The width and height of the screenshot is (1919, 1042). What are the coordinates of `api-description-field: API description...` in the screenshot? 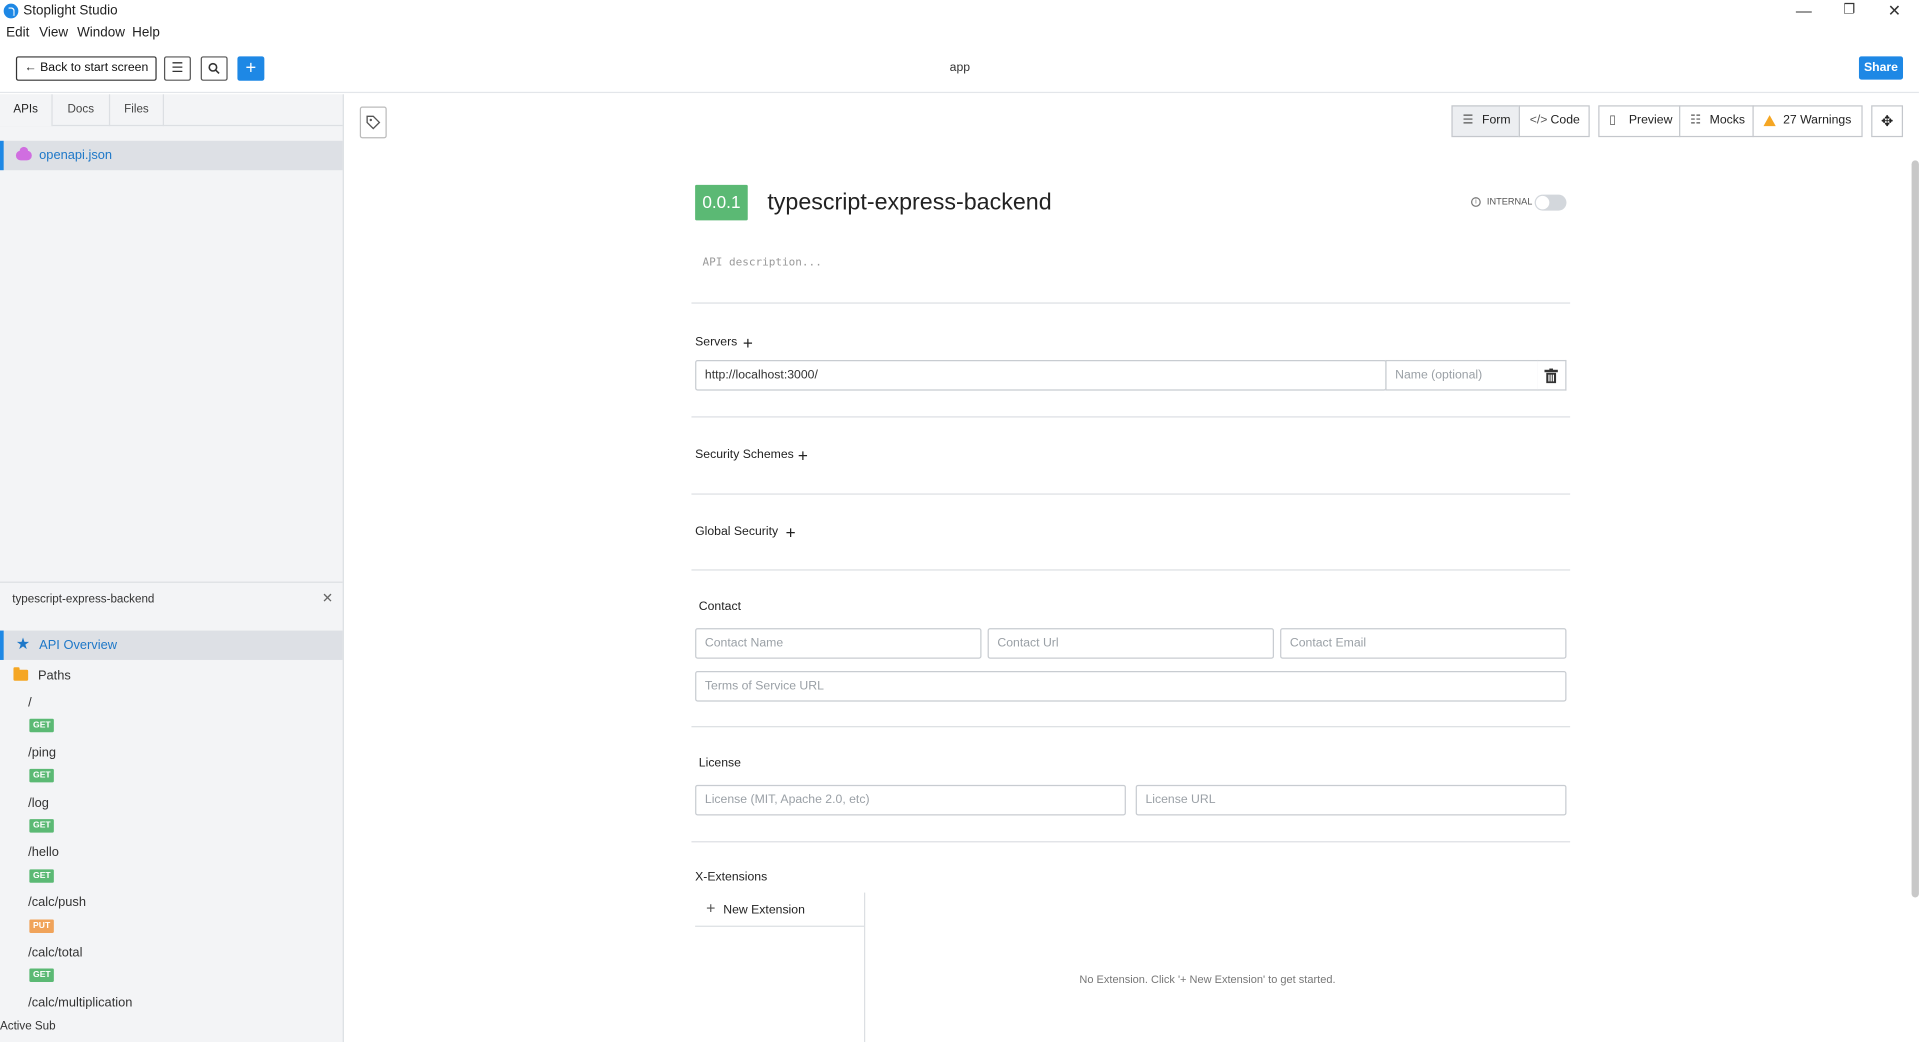 It's located at (761, 263).